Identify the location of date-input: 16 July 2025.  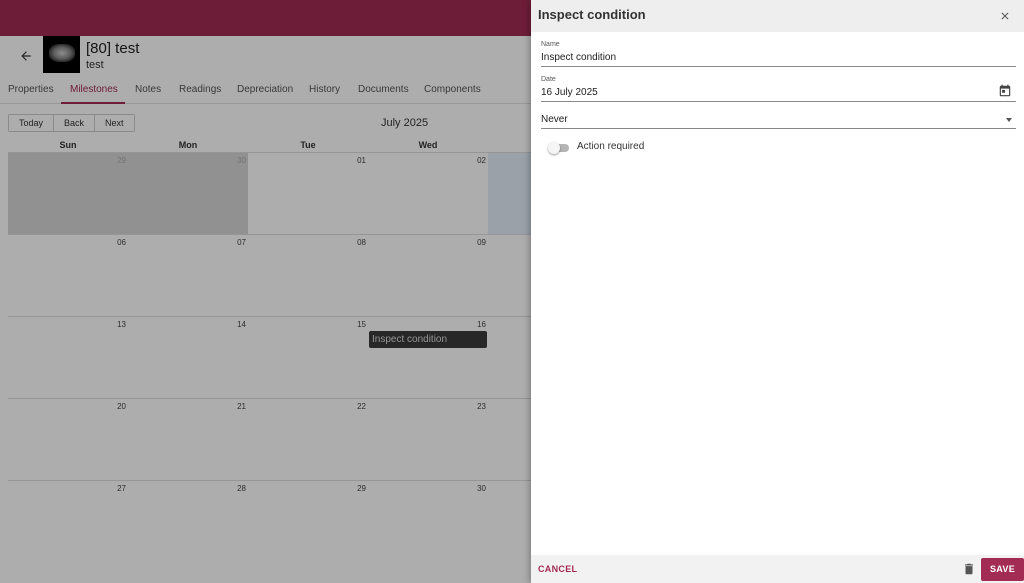
(778, 94).